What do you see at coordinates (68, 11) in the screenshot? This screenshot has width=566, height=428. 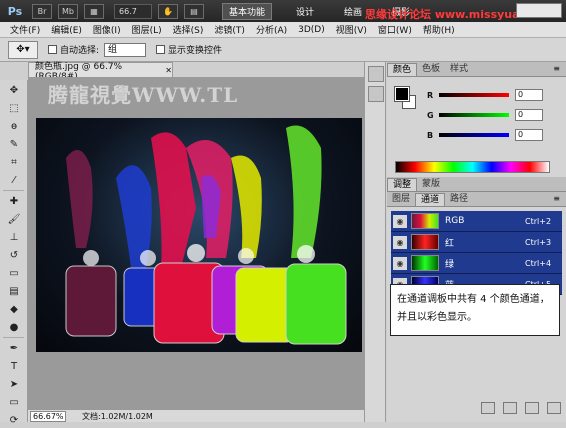 I see `mini-bridge-button: Mb` at bounding box center [68, 11].